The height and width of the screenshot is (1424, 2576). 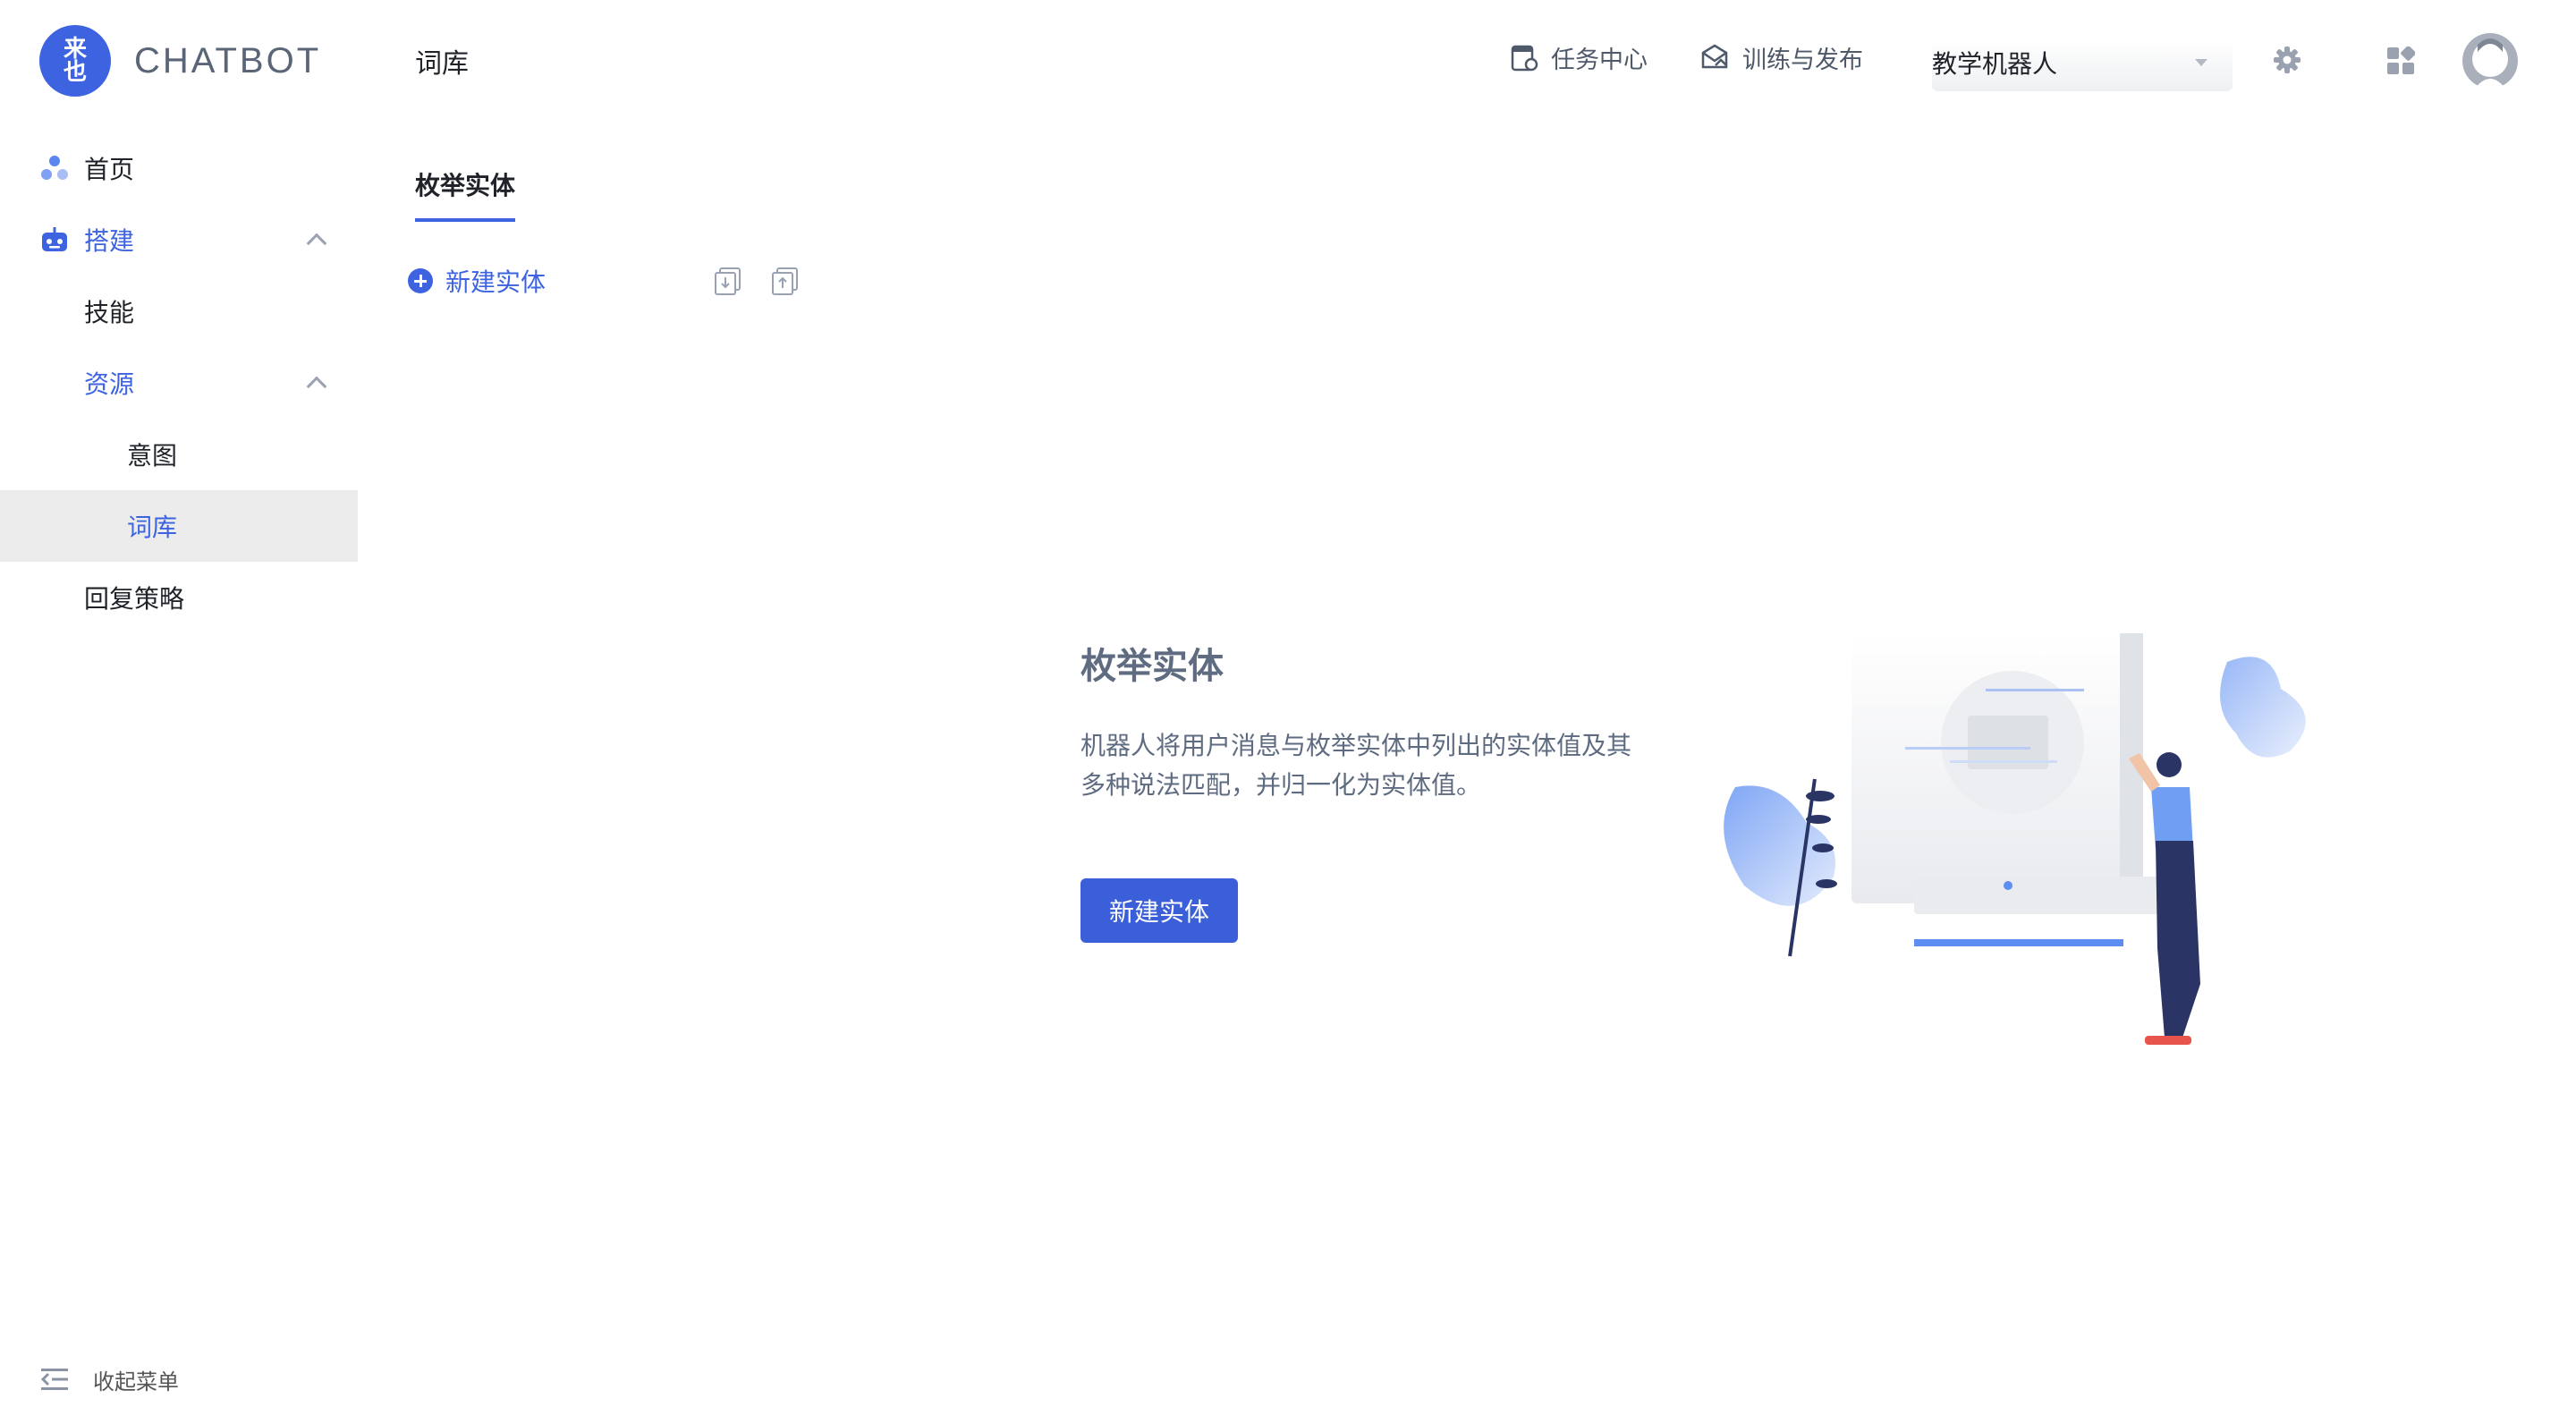 I want to click on sidebar-item-label: 意图, so click(x=152, y=455).